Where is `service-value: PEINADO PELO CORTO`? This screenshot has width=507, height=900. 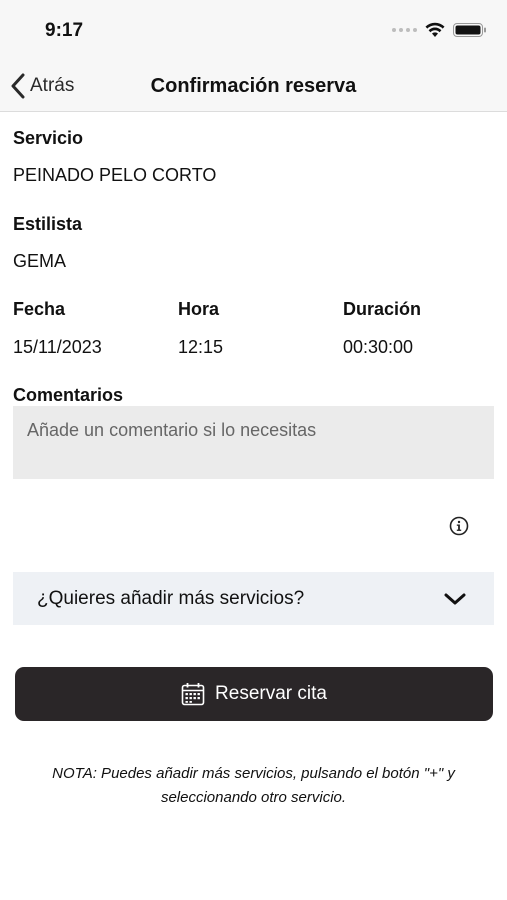 service-value: PEINADO PELO CORTO is located at coordinates (115, 175).